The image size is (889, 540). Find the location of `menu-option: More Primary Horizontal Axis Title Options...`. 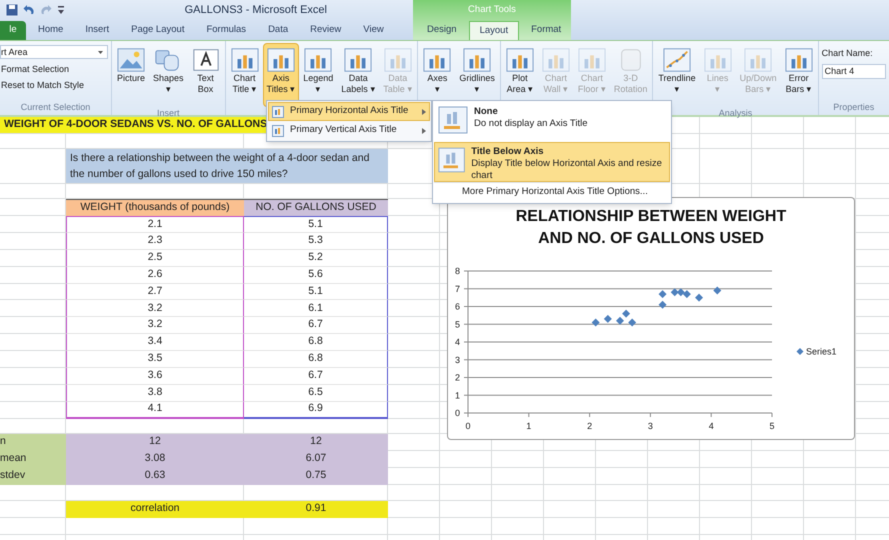

menu-option: More Primary Horizontal Axis Title Options... is located at coordinates (552, 192).